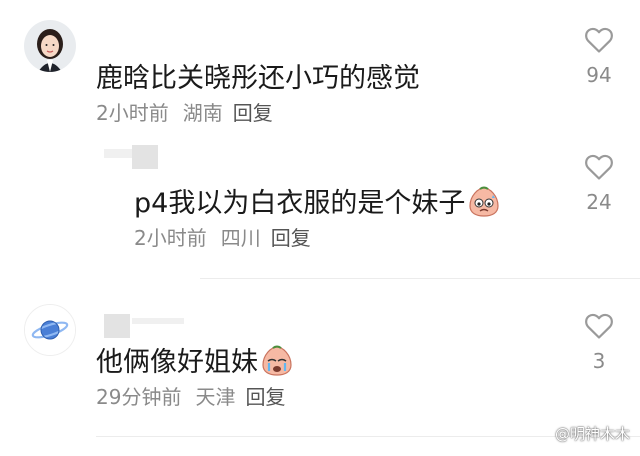 Image resolution: width=640 pixels, height=456 pixels. Describe the element at coordinates (599, 342) in the screenshot. I see `like-button: 3` at that location.